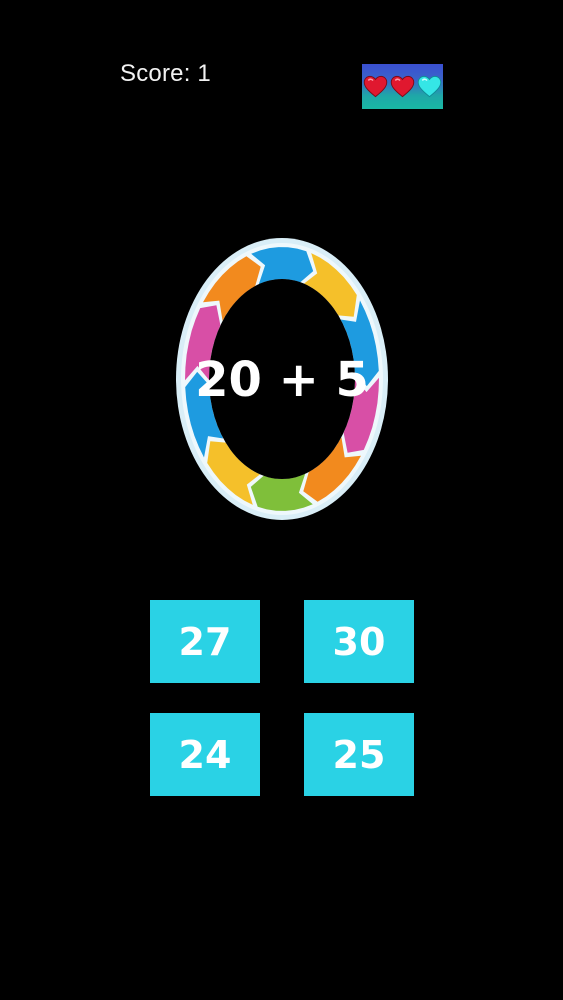 Image resolution: width=563 pixels, height=1000 pixels. Describe the element at coordinates (359, 641) in the screenshot. I see `answer-button-2: 30` at that location.